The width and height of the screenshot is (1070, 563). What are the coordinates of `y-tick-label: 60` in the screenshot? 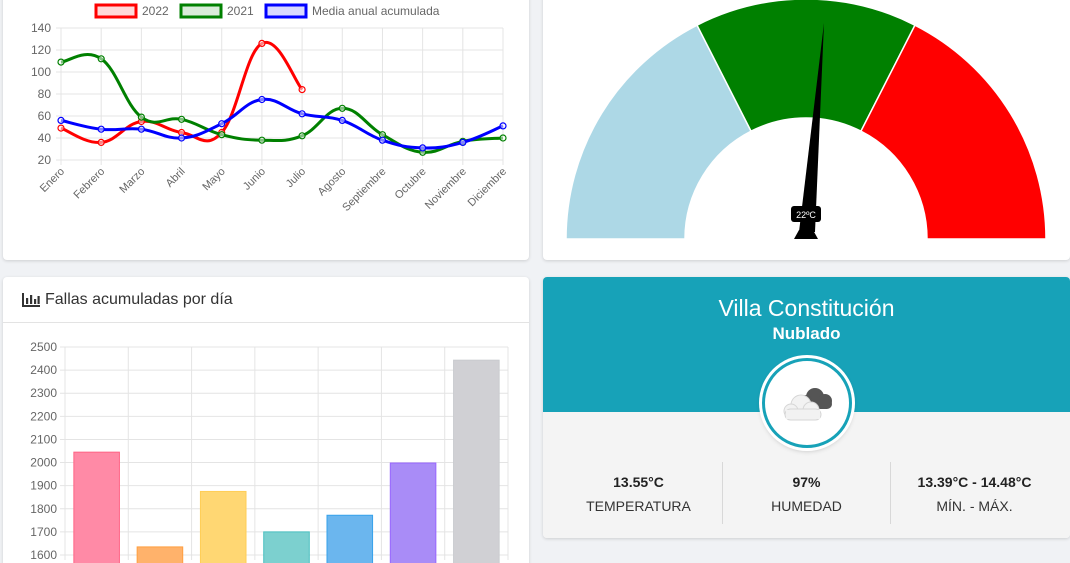 It's located at (45, 116).